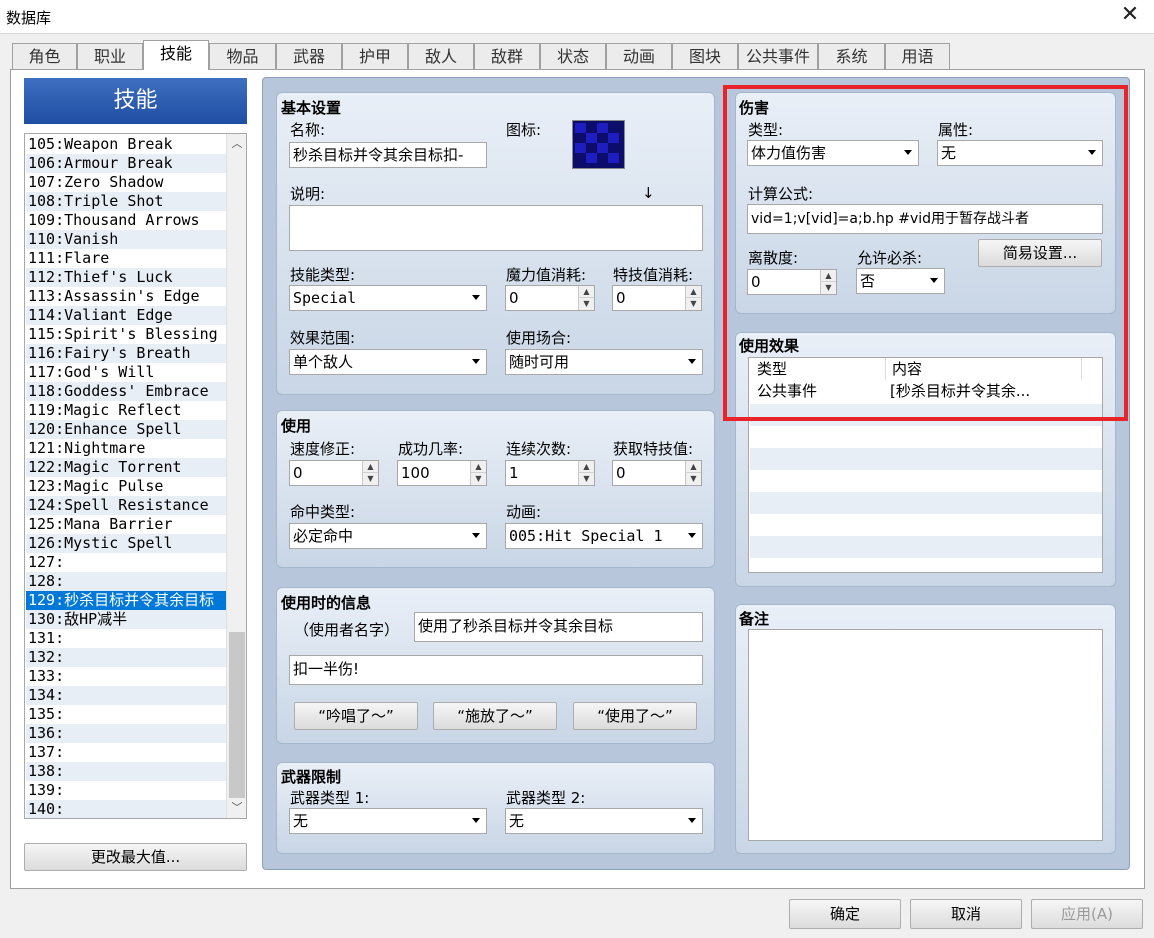 The height and width of the screenshot is (938, 1154). What do you see at coordinates (126, 486) in the screenshot?
I see `list-item: 123:Magic Pulse` at bounding box center [126, 486].